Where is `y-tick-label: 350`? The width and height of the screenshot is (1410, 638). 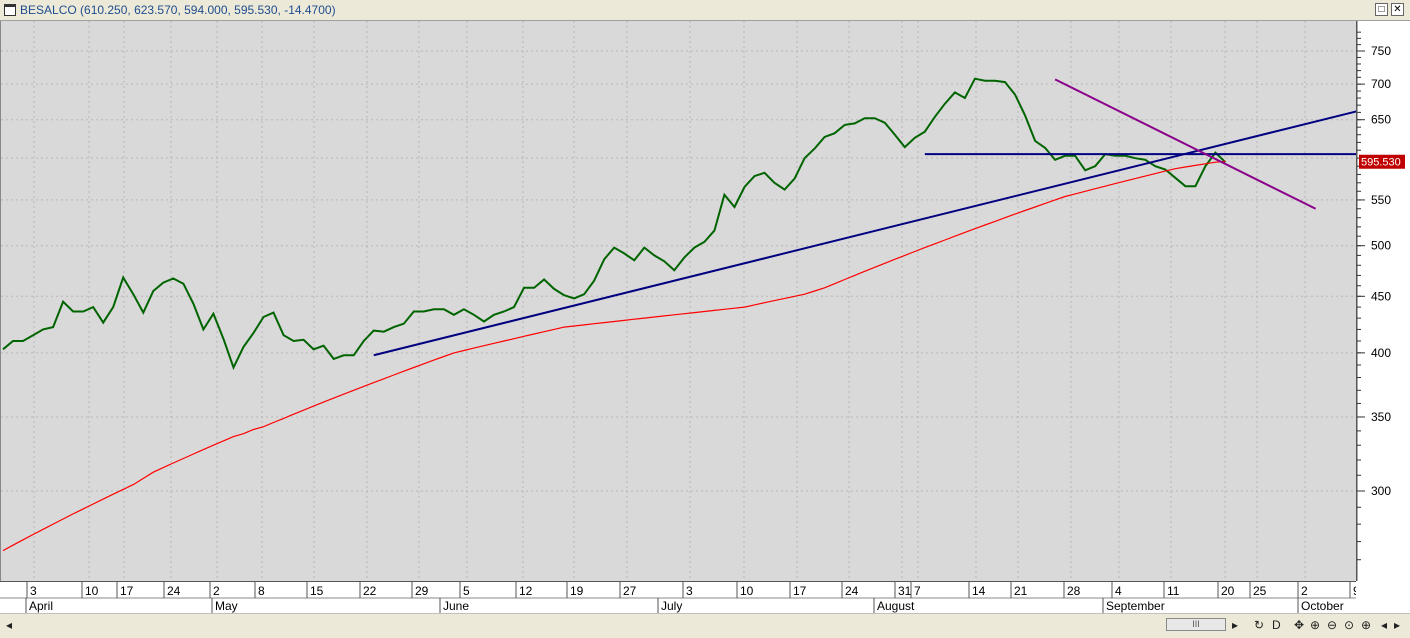 y-tick-label: 350 is located at coordinates (1381, 417).